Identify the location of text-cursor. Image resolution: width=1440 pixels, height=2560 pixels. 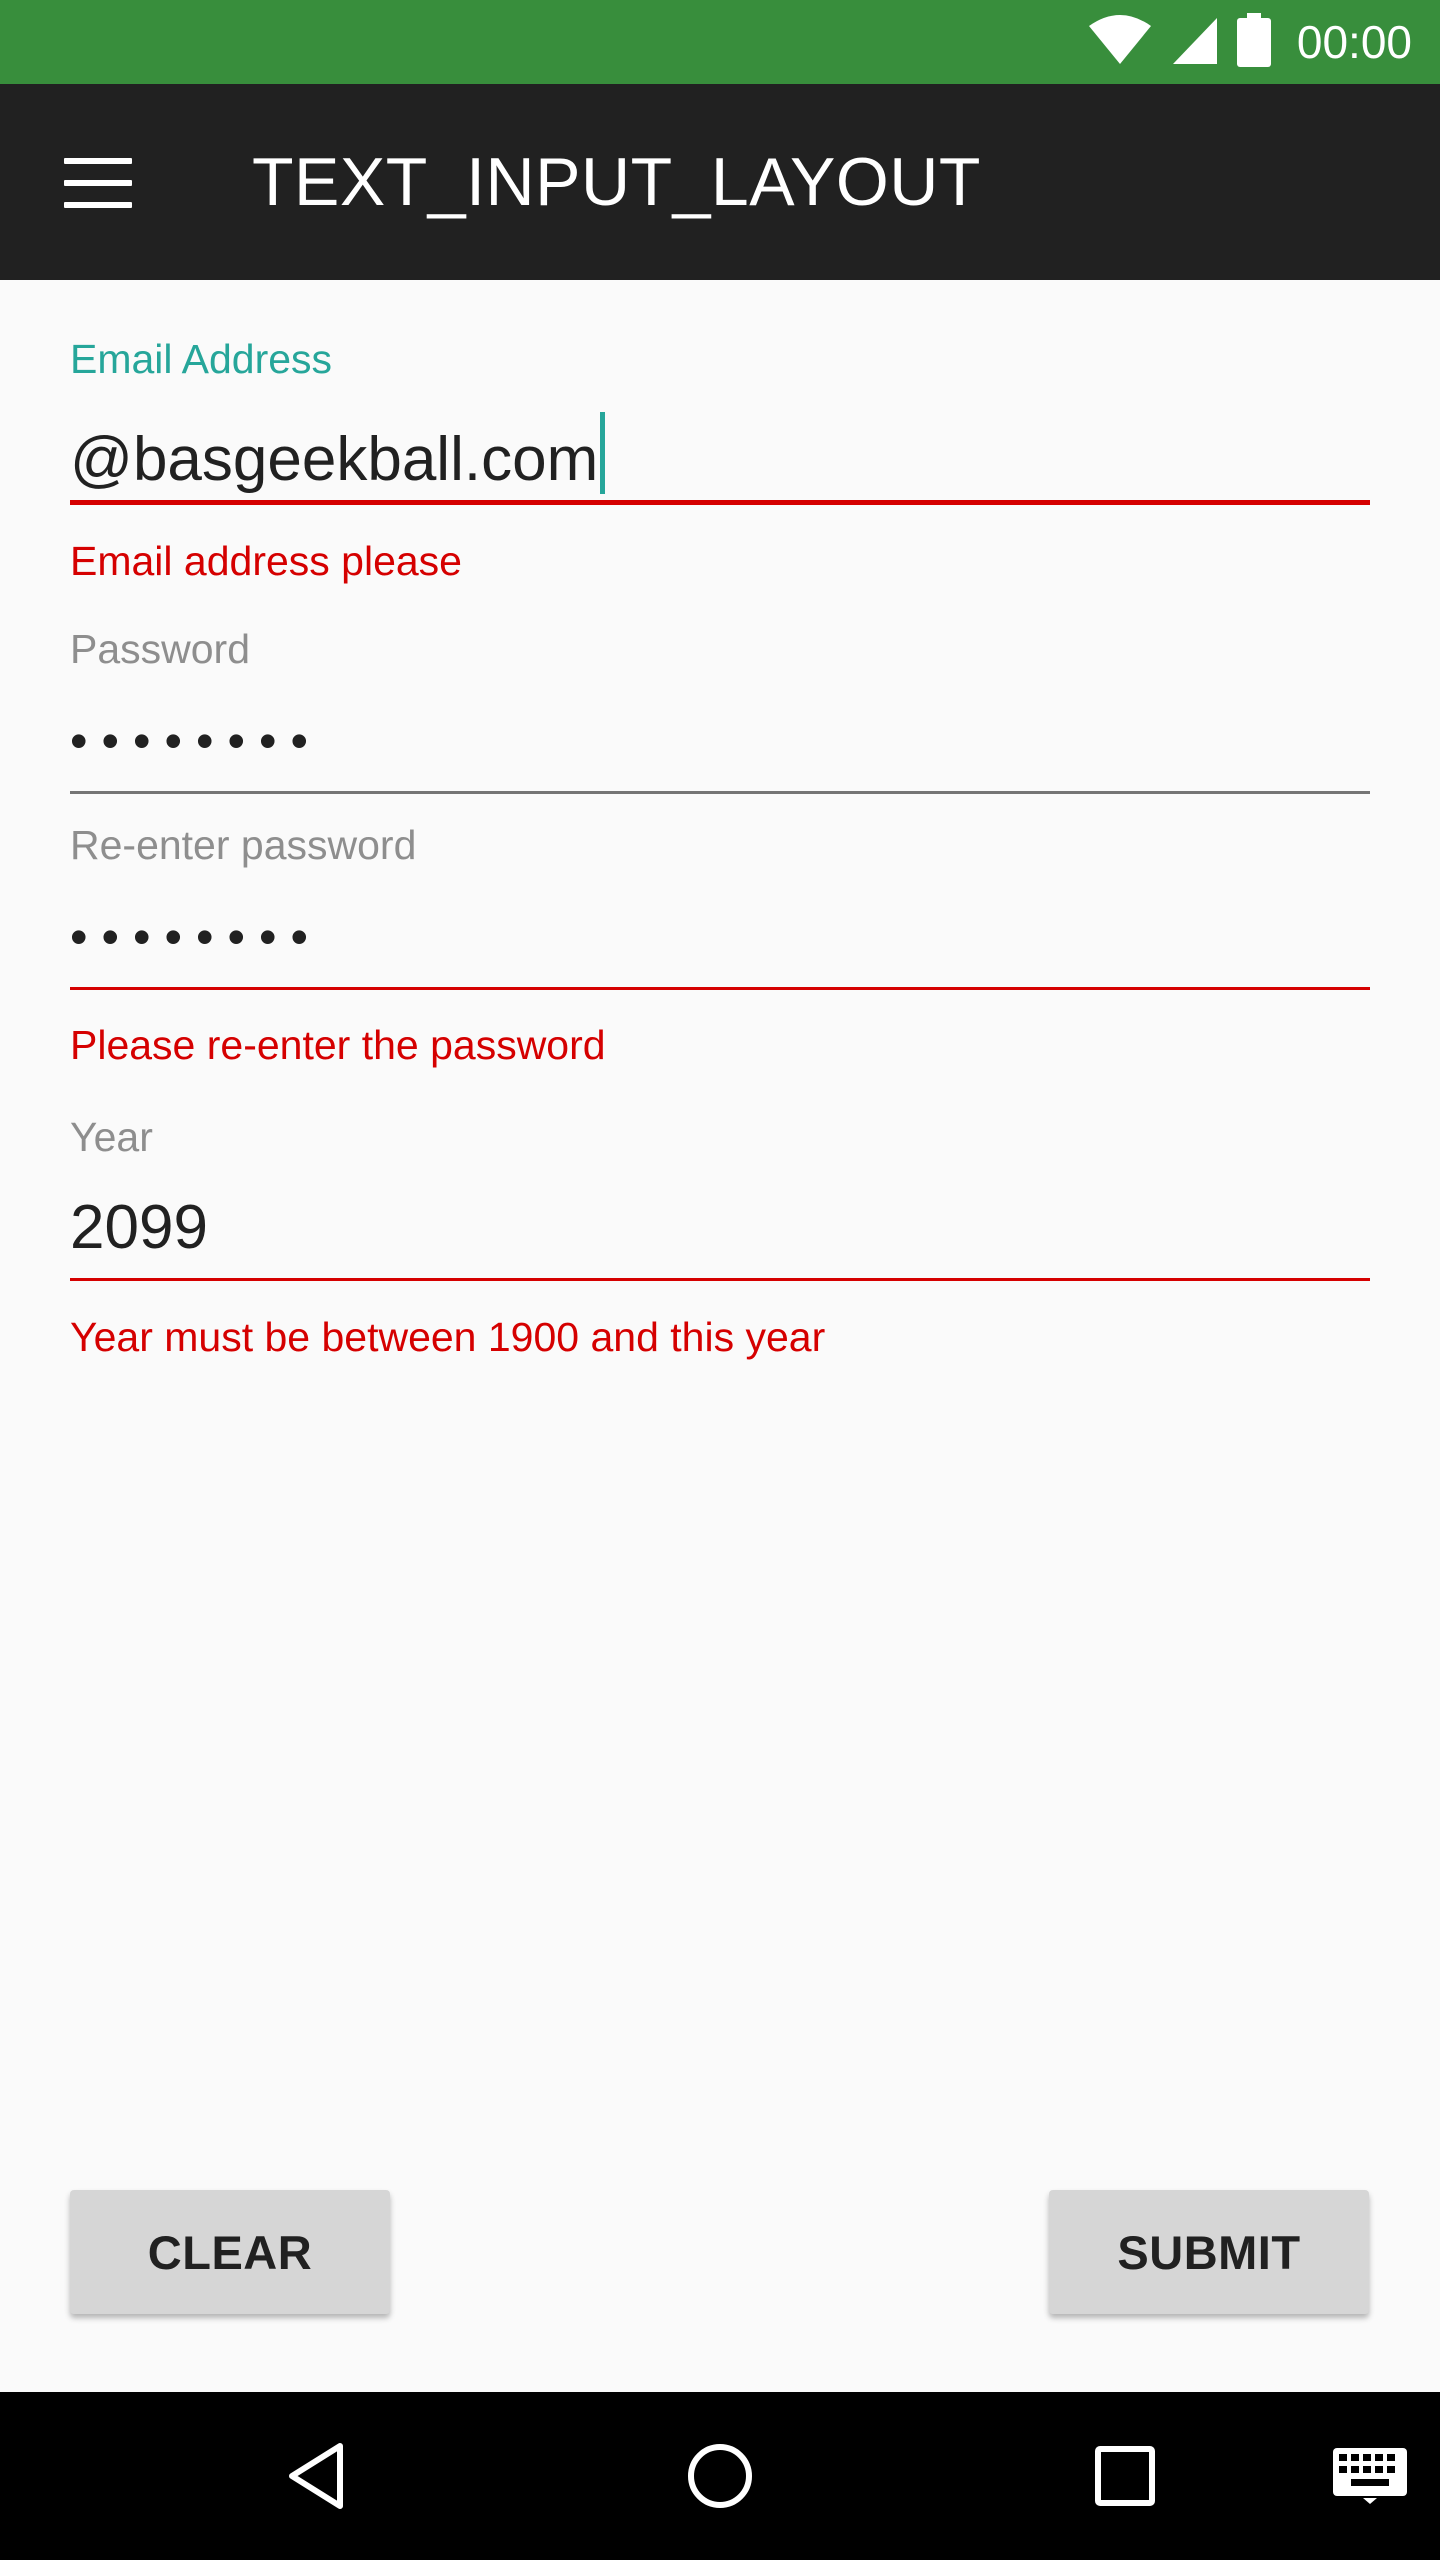
(603, 453).